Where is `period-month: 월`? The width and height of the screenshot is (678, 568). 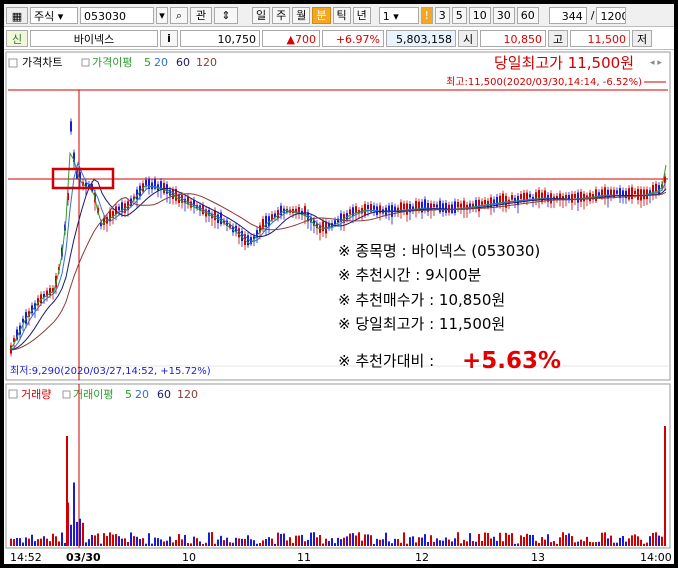 period-month: 월 is located at coordinates (301, 15).